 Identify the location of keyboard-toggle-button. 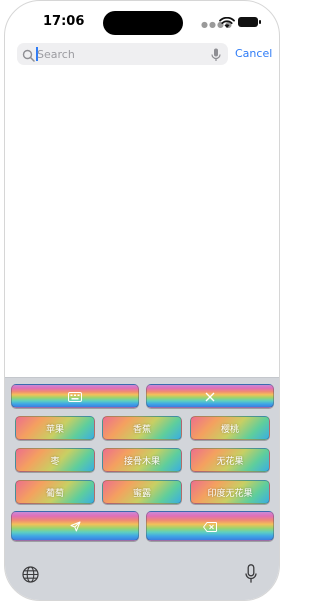
(75, 396).